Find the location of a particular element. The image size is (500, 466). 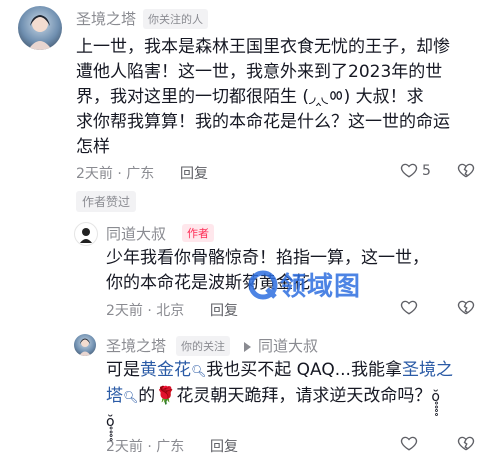

comment-meta: 2天前 · 北京 is located at coordinates (145, 311).